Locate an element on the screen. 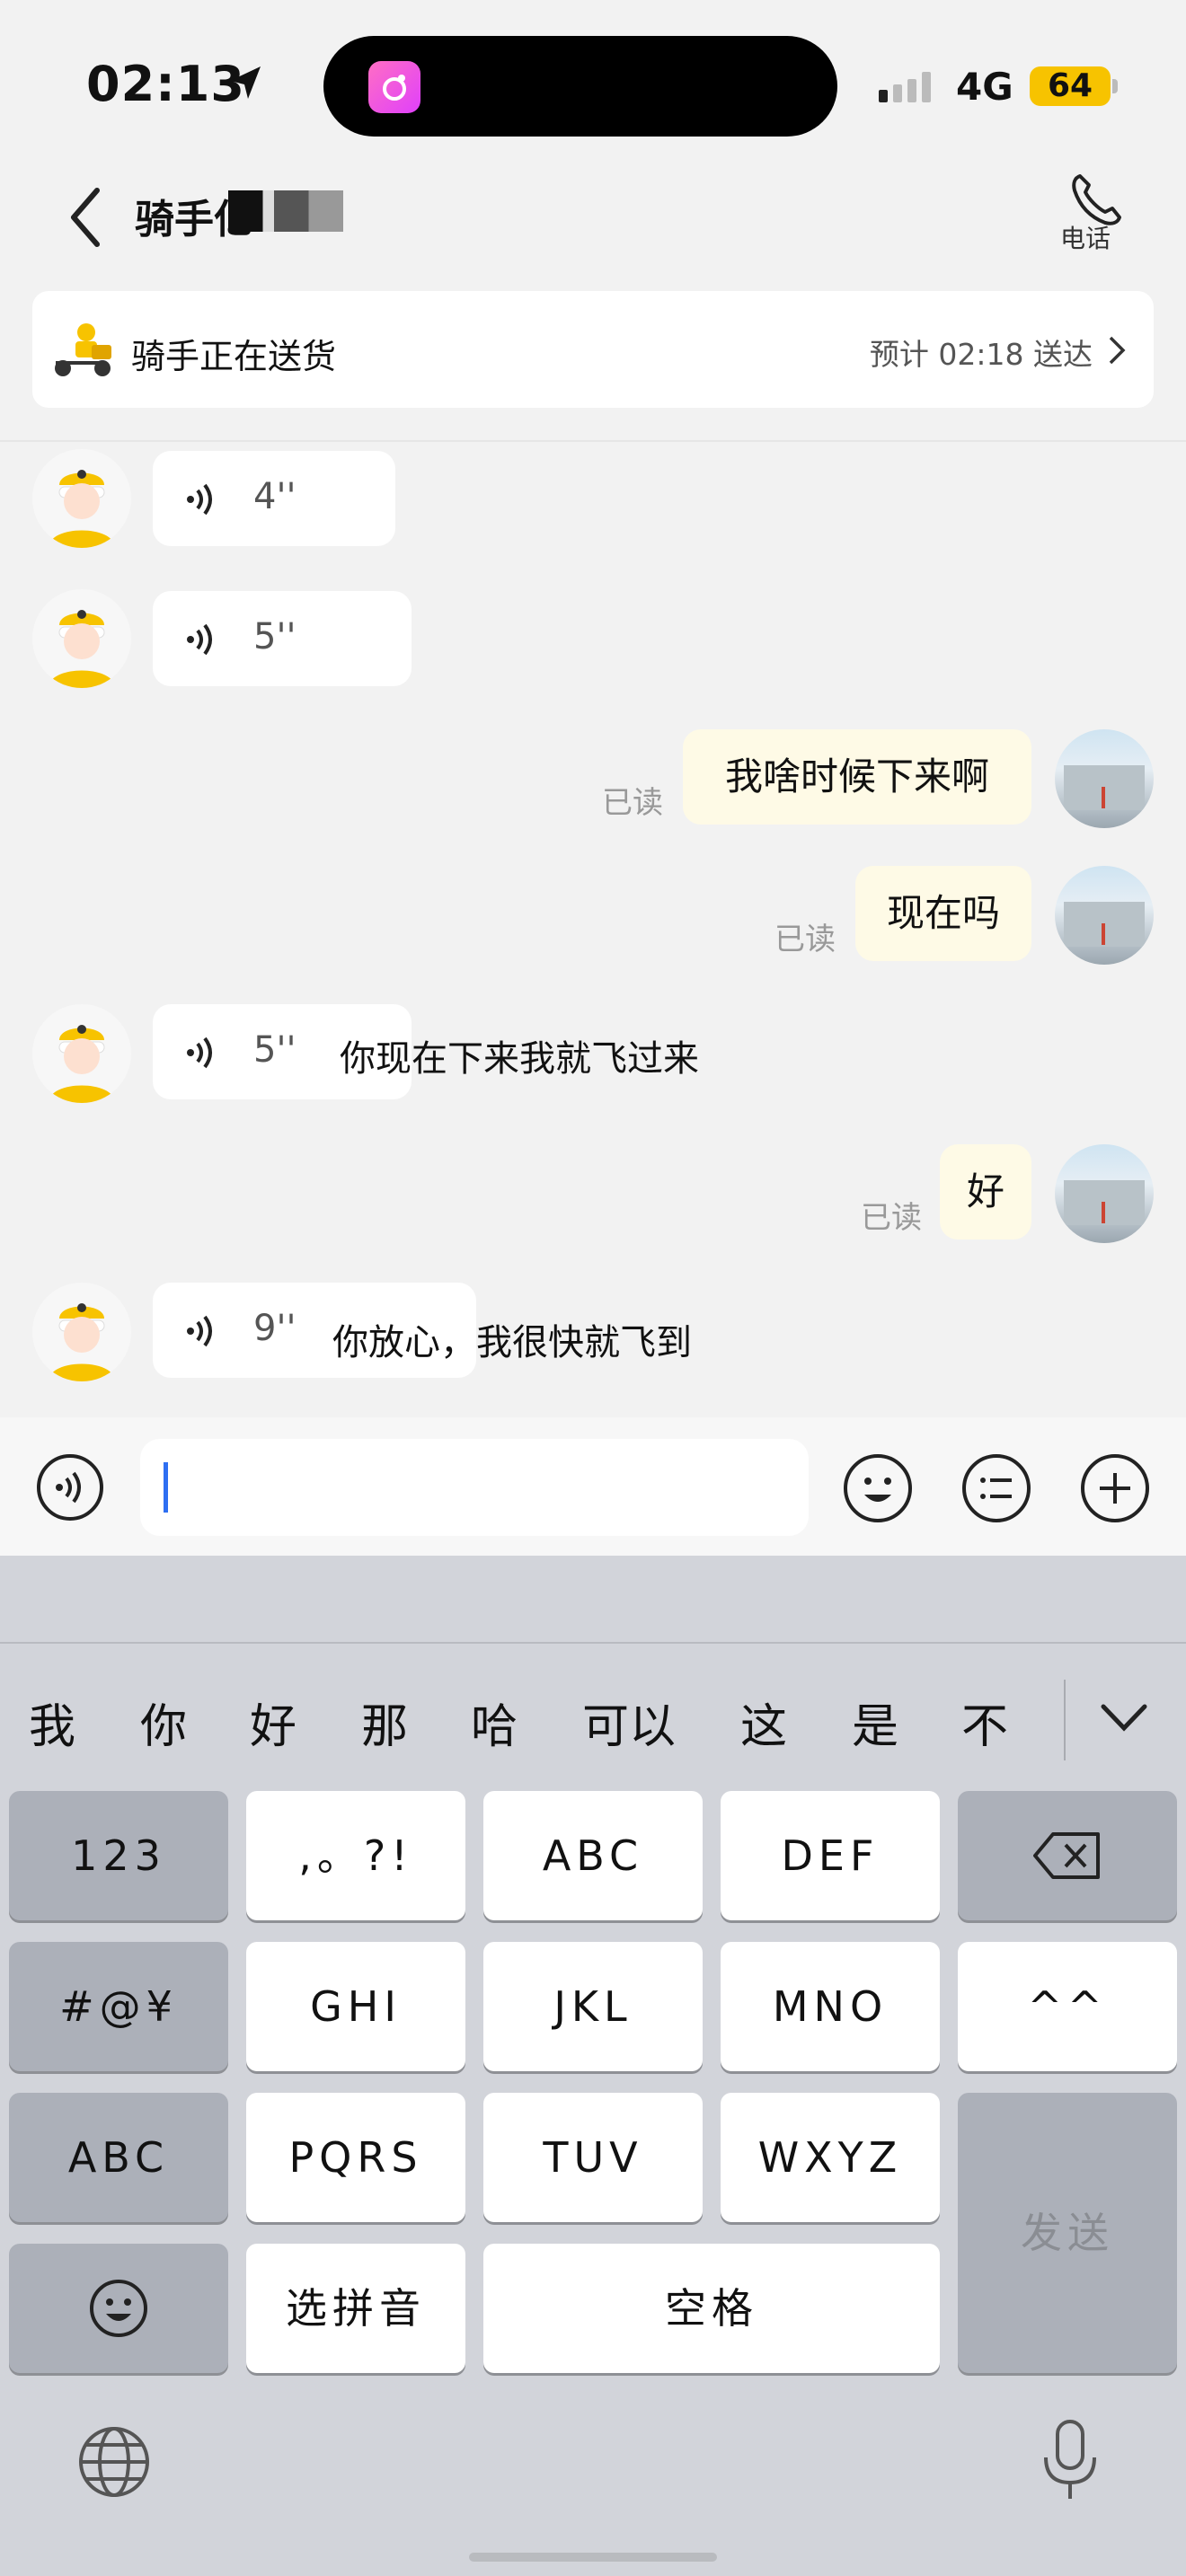  candidate-word: 是 is located at coordinates (875, 1722).